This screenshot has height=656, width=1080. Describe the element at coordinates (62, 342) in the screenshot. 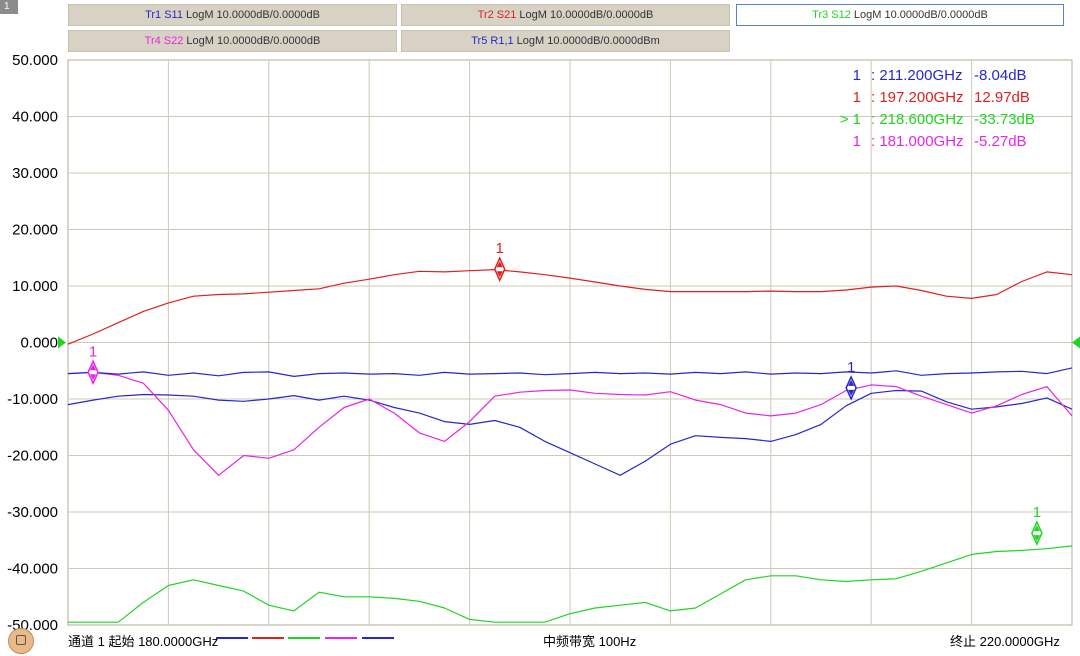

I see `reference-level-left-marker` at that location.